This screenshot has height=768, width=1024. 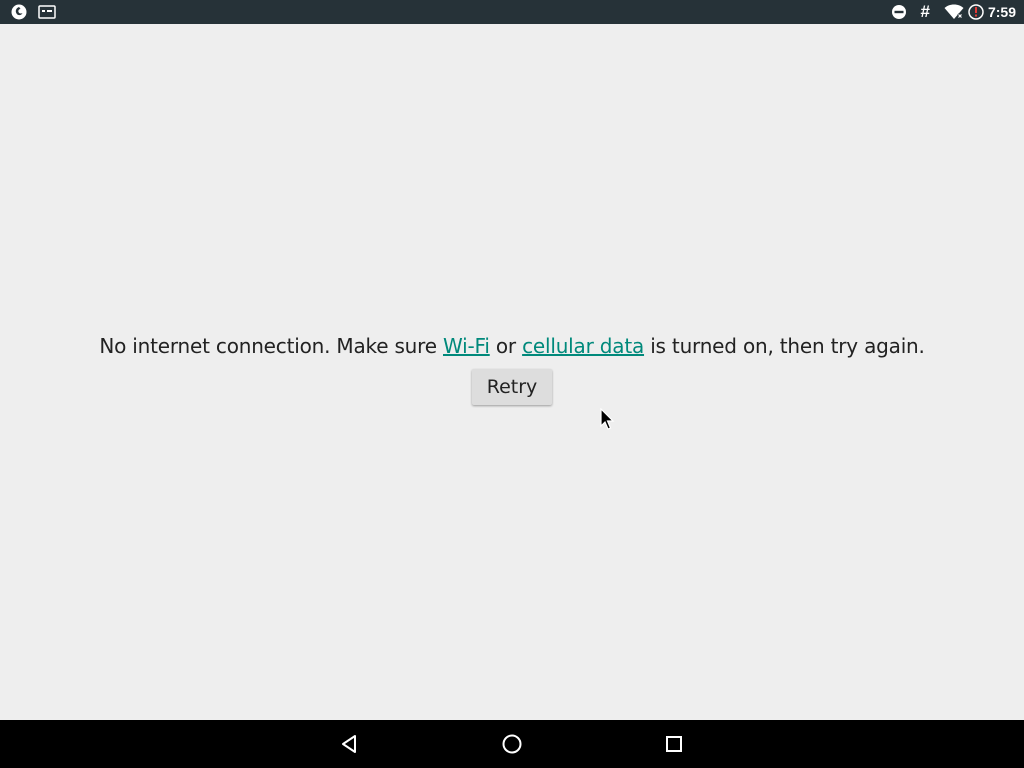 I want to click on navigation-bar, so click(x=512, y=744).